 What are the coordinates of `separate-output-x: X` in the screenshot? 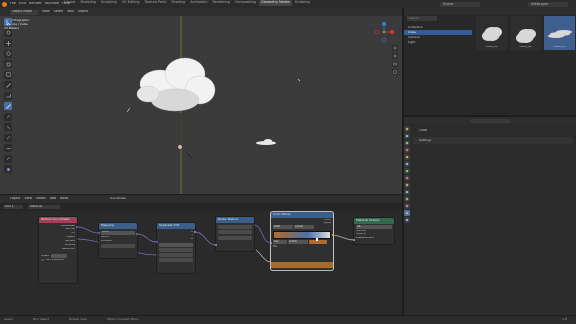 It's located at (192, 231).